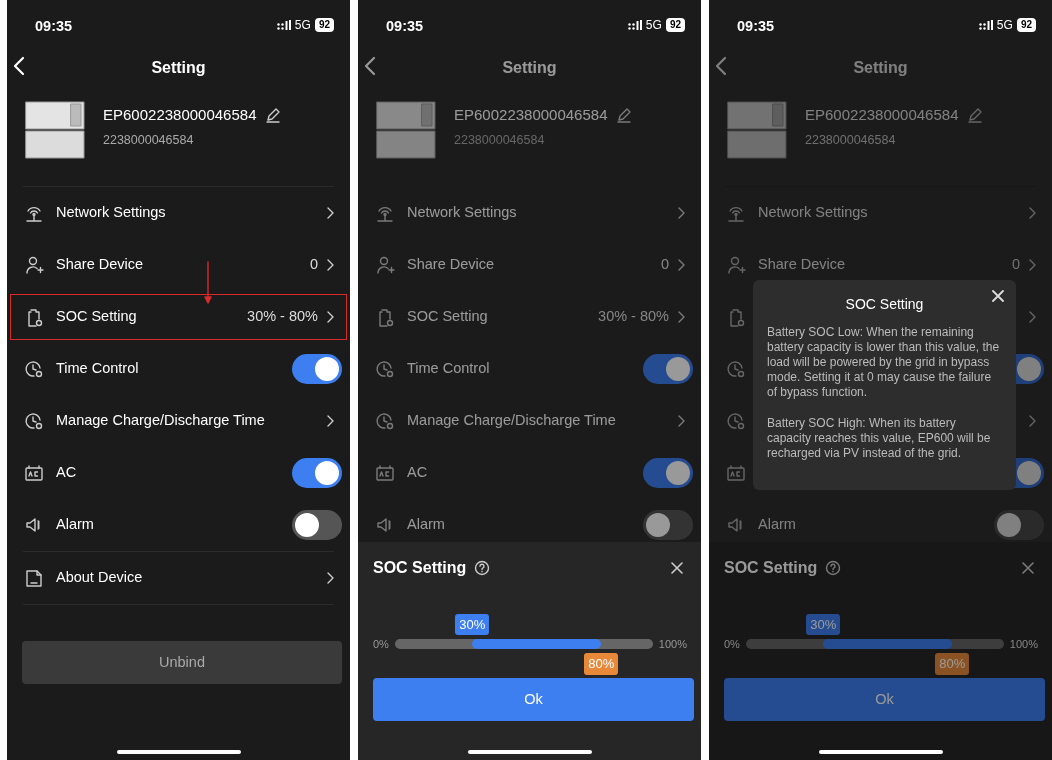  What do you see at coordinates (208, 283) in the screenshot?
I see `arrow-icon` at bounding box center [208, 283].